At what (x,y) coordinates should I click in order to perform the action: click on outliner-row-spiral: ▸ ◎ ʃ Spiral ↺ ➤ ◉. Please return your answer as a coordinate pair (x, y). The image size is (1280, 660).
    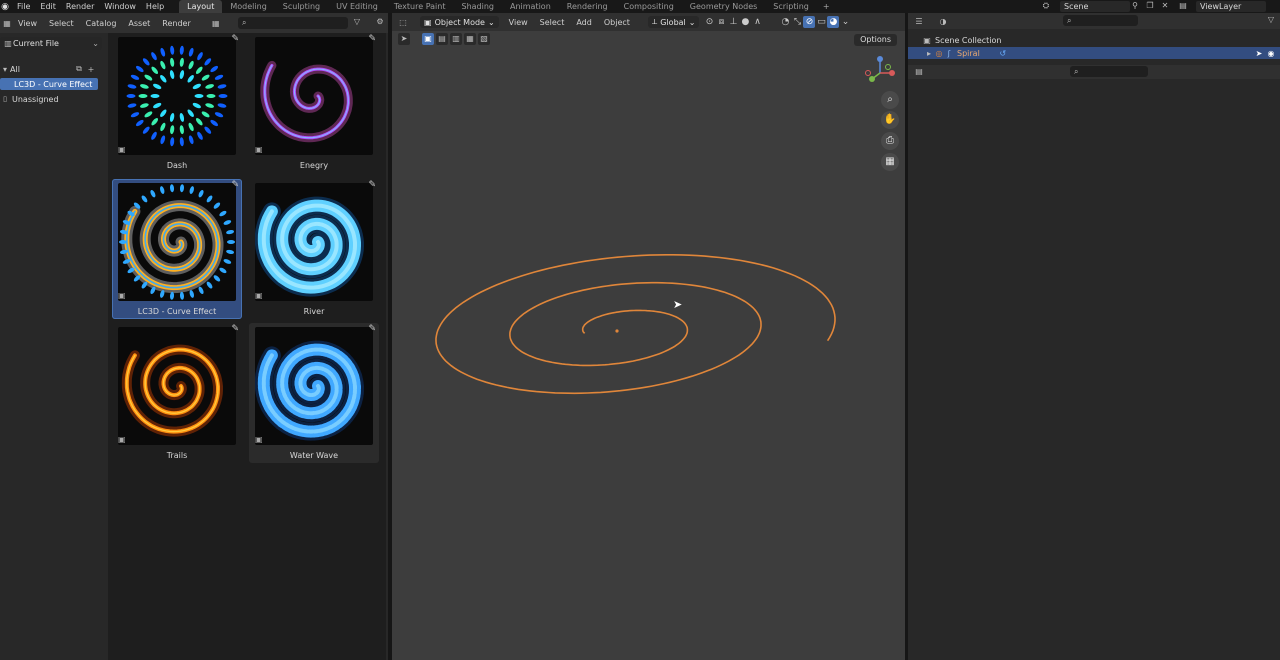
    Looking at the image, I should click on (1094, 53).